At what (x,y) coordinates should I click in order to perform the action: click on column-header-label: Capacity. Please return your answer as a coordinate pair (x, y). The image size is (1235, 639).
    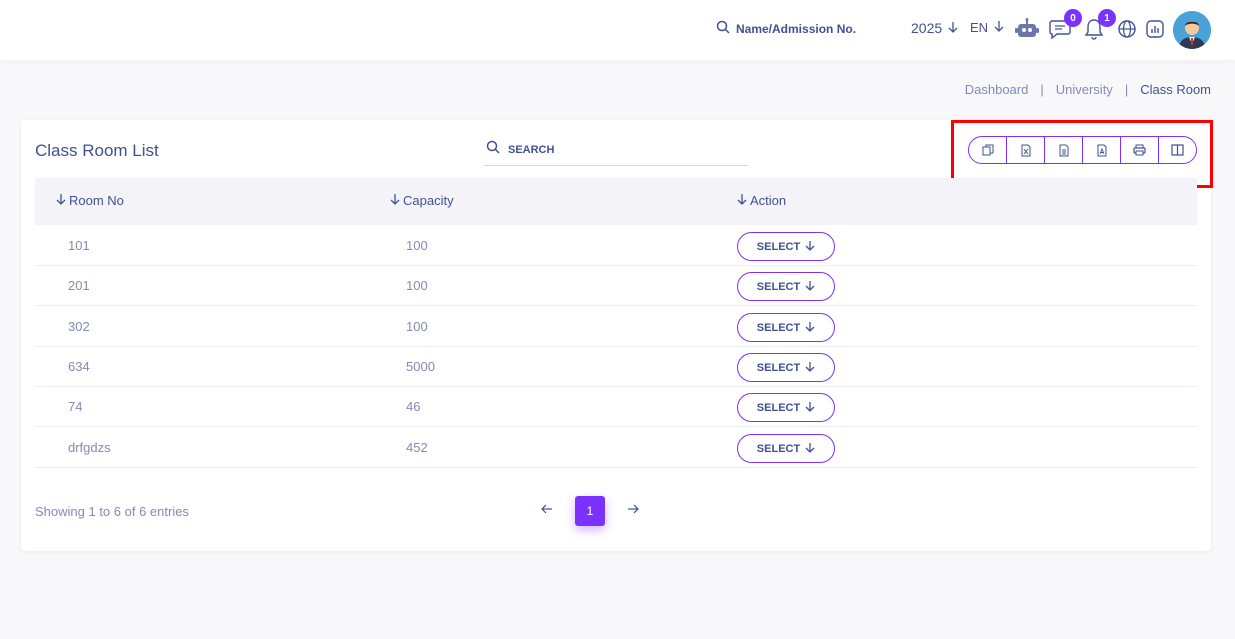
    Looking at the image, I should click on (428, 200).